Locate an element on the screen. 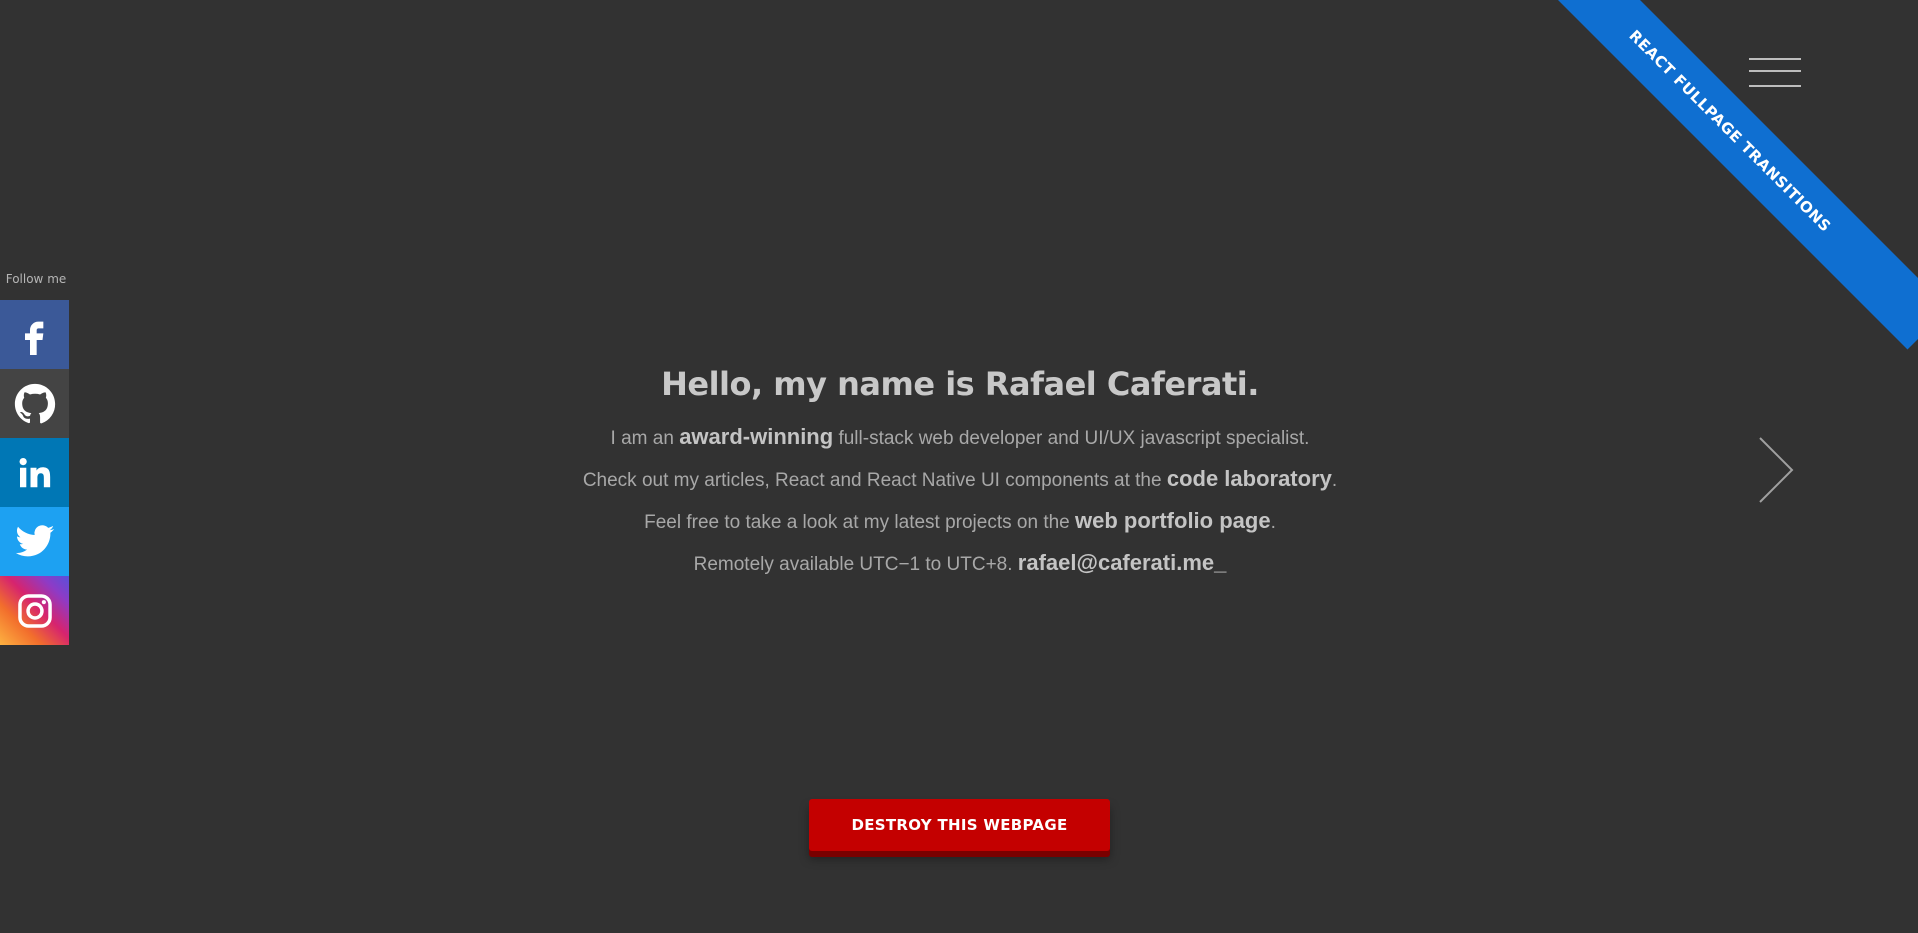  instagram-link is located at coordinates (34, 610).